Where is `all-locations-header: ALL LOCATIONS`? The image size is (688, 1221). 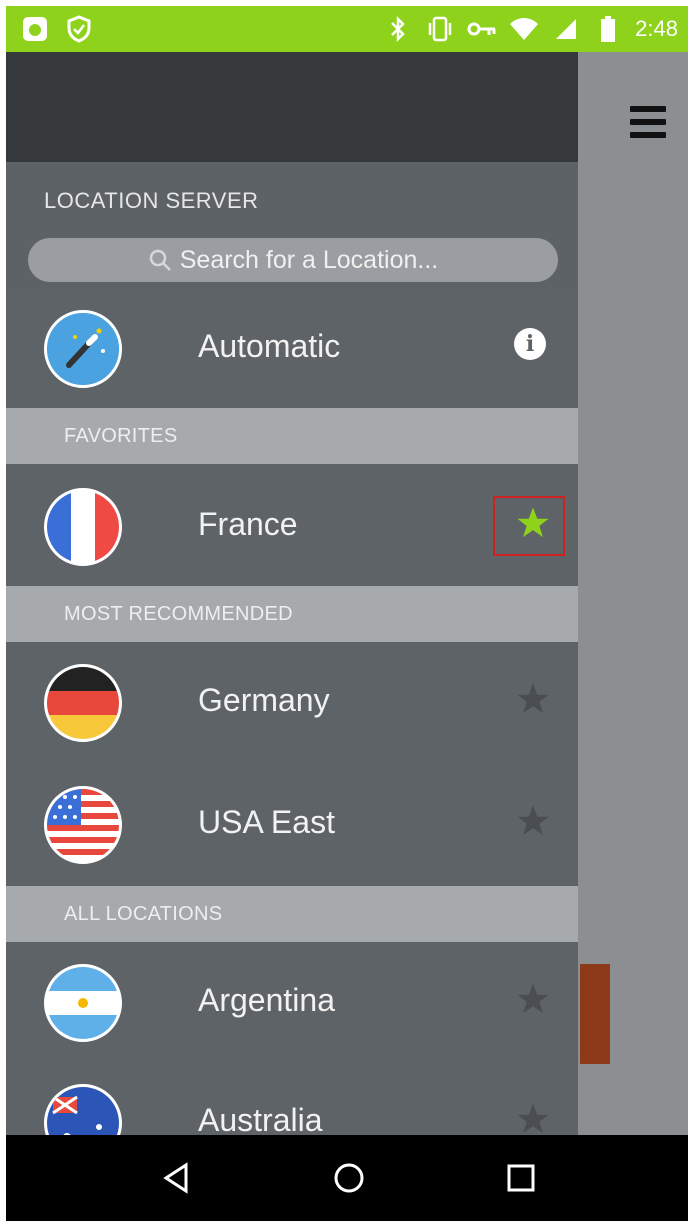 all-locations-header: ALL LOCATIONS is located at coordinates (292, 914).